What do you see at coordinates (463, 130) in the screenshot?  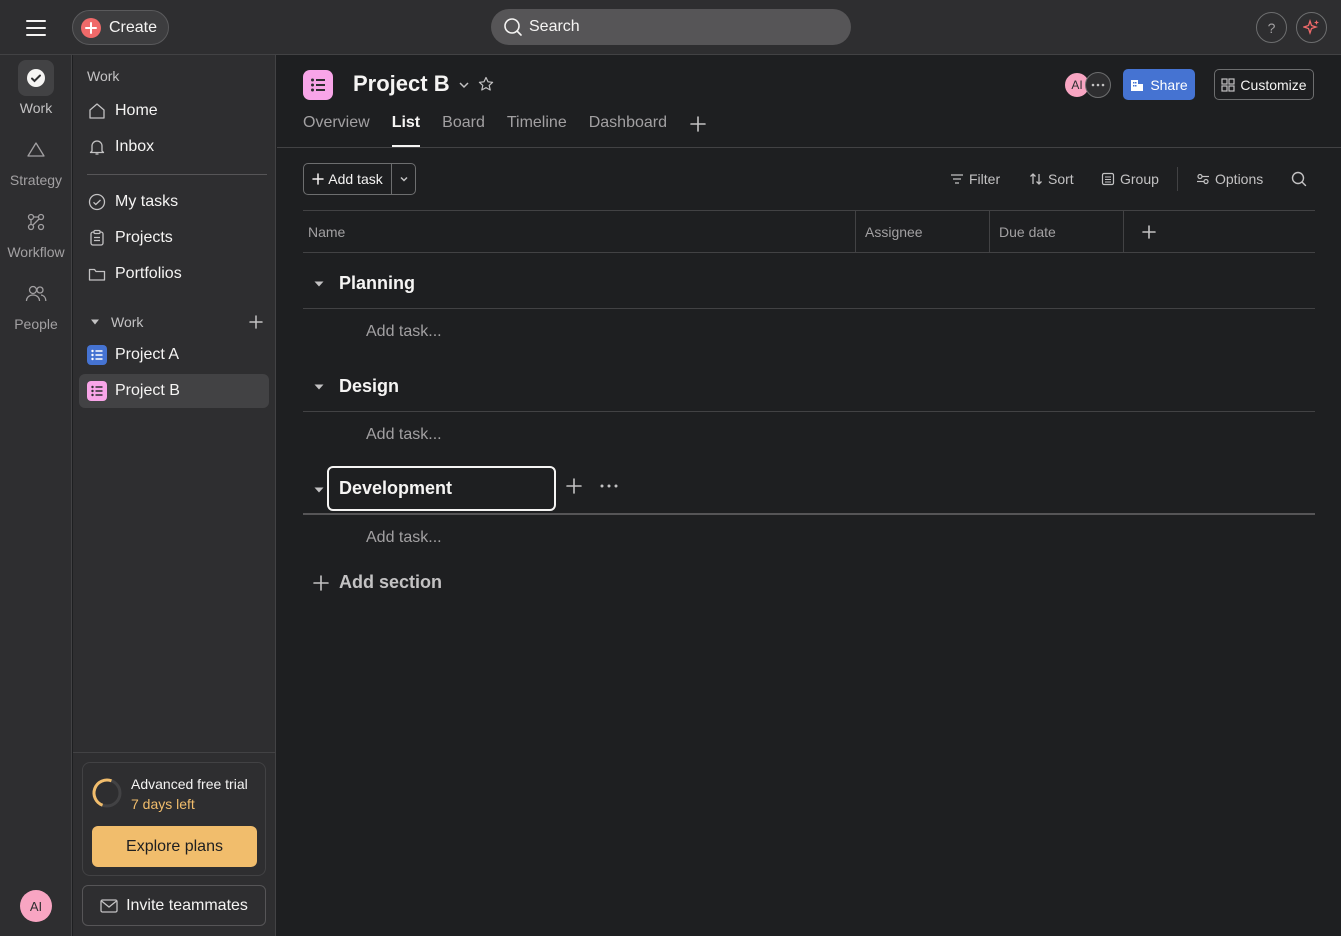 I see `tab-board: Board` at bounding box center [463, 130].